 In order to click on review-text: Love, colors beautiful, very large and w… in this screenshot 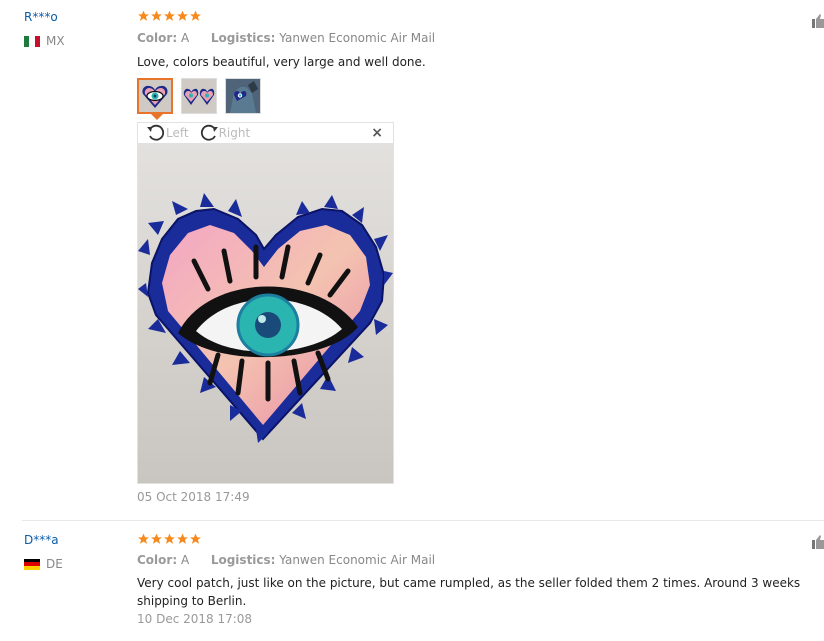, I will do `click(281, 62)`.